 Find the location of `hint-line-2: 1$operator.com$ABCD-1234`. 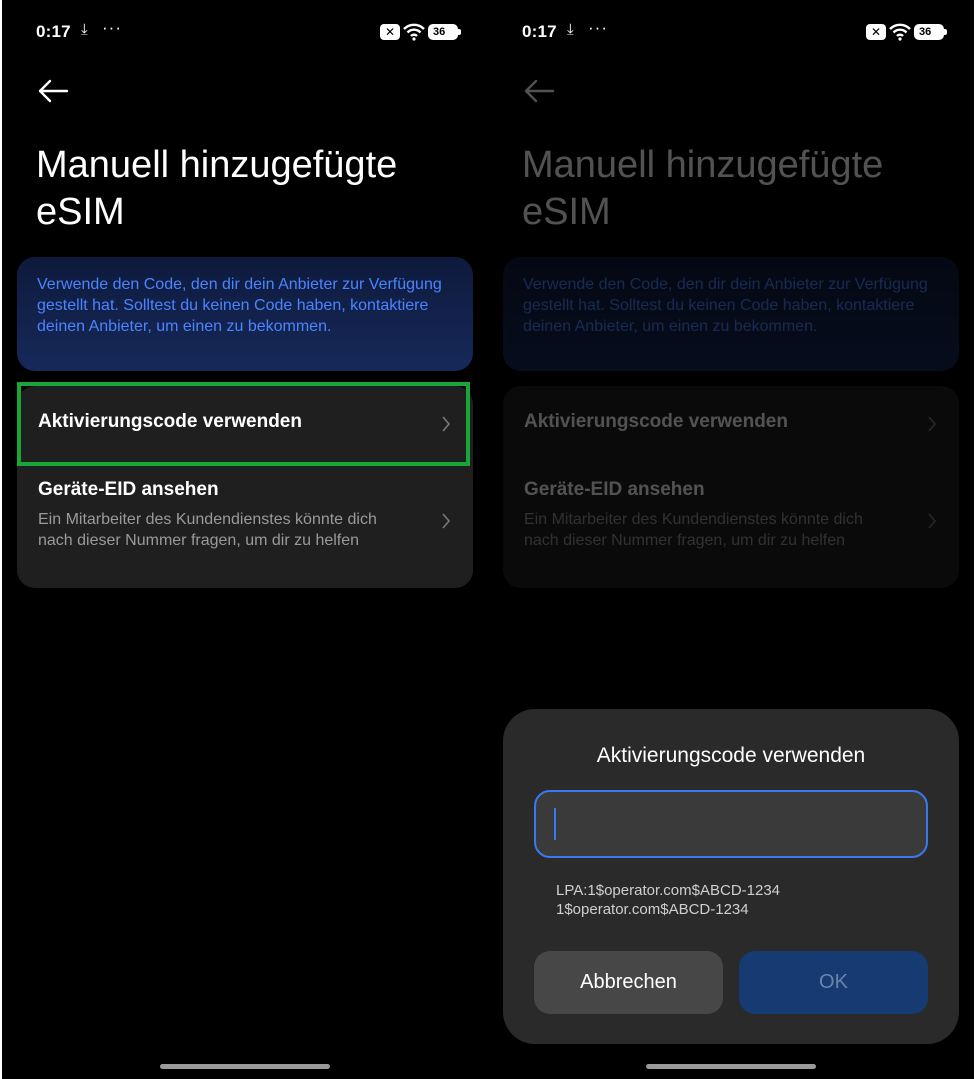

hint-line-2: 1$operator.com$ABCD-1234 is located at coordinates (652, 909).